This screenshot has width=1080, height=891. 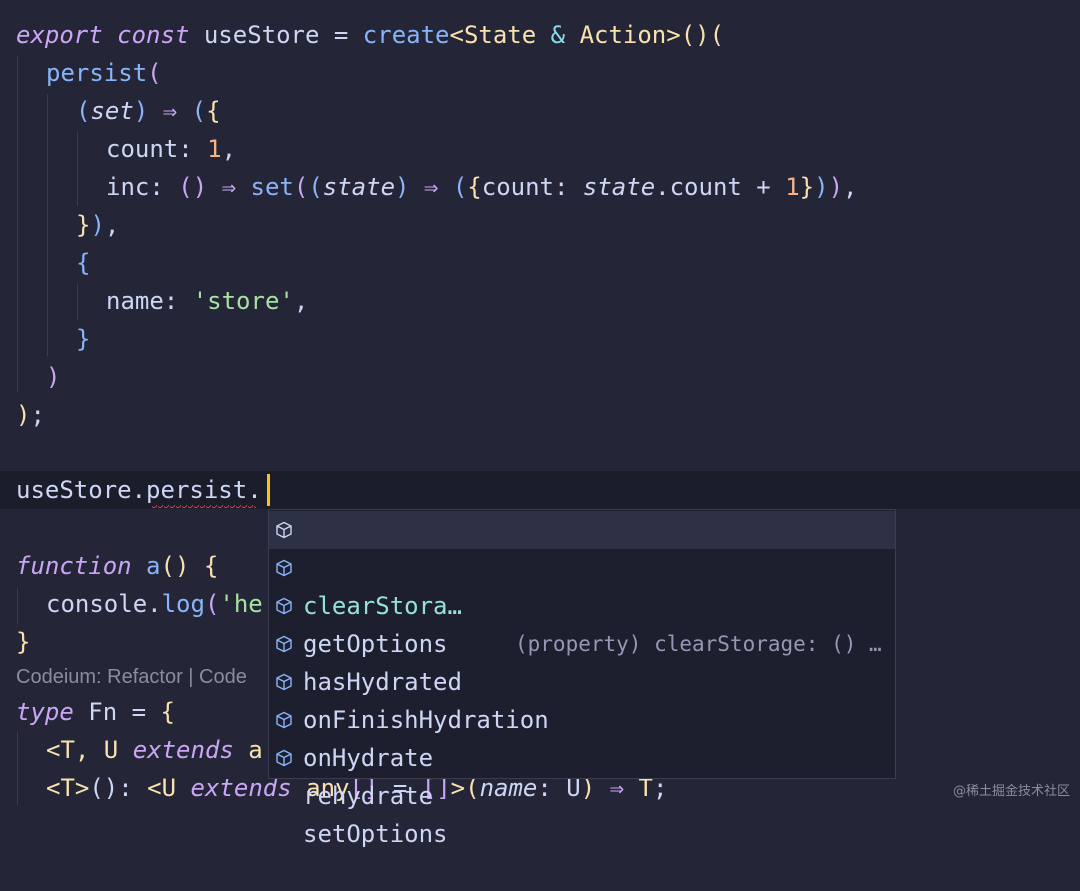 I want to click on codeium-lens-text: Codeium: Refactor | Code, so click(x=131, y=677).